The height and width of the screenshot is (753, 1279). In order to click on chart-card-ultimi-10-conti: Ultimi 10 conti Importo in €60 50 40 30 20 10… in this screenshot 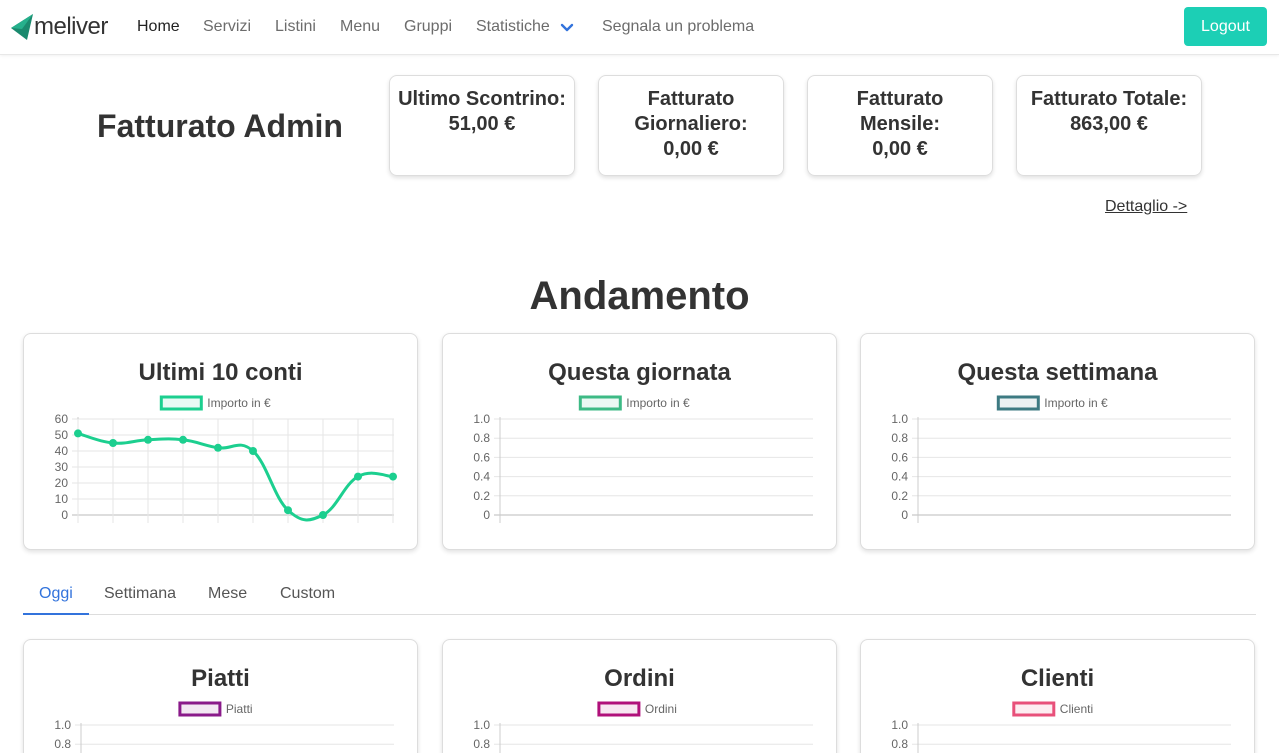, I will do `click(220, 441)`.